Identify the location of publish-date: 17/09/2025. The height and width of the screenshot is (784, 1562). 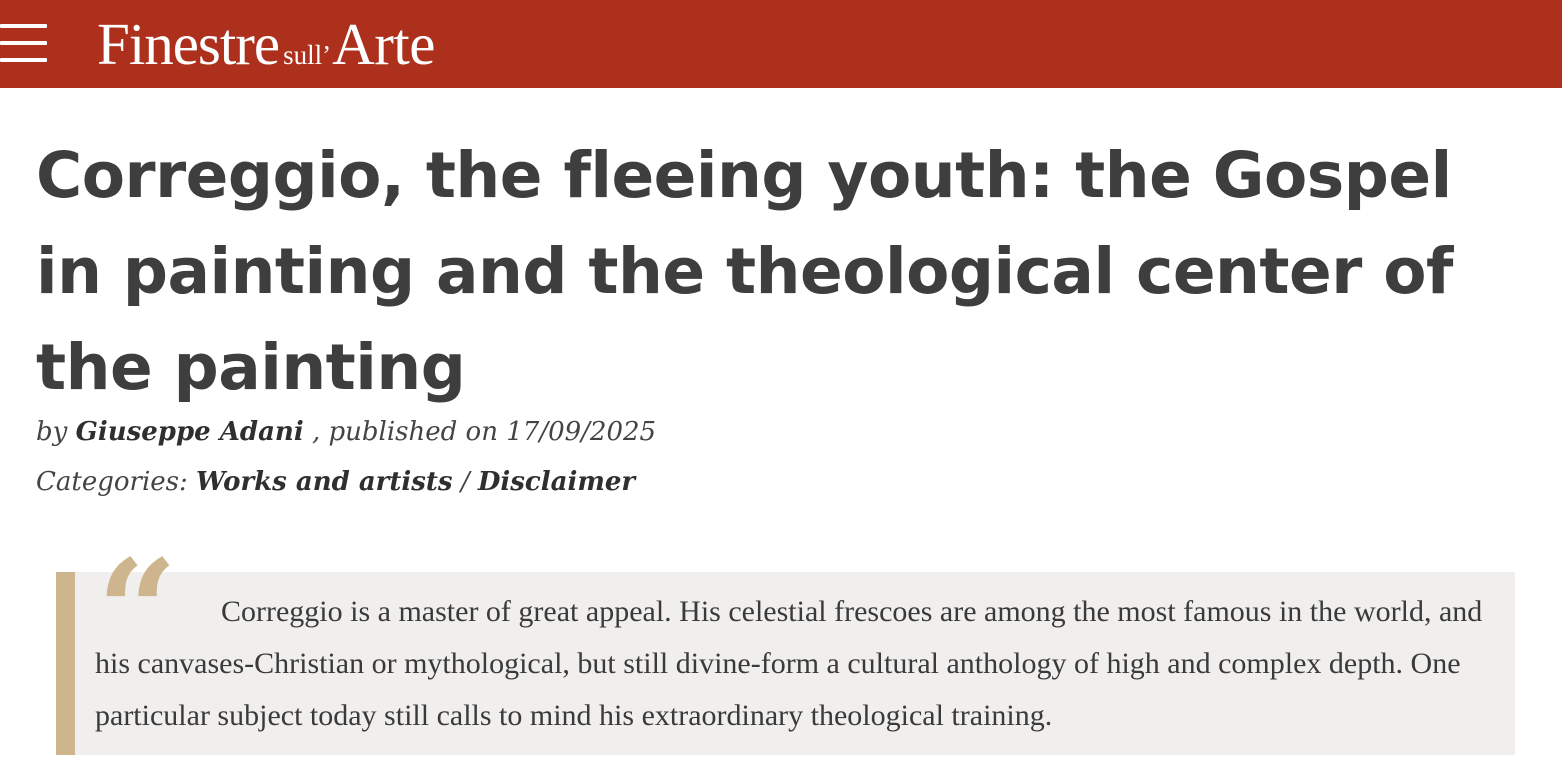
(581, 432).